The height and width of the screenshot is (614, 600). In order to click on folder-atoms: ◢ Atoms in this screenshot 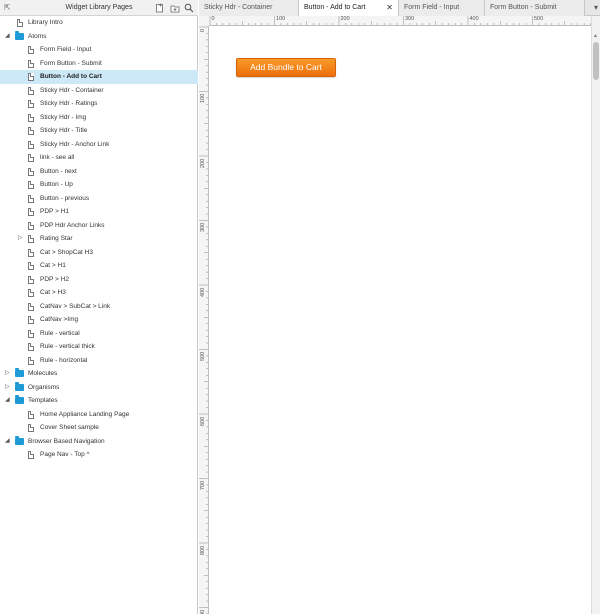, I will do `click(99, 37)`.